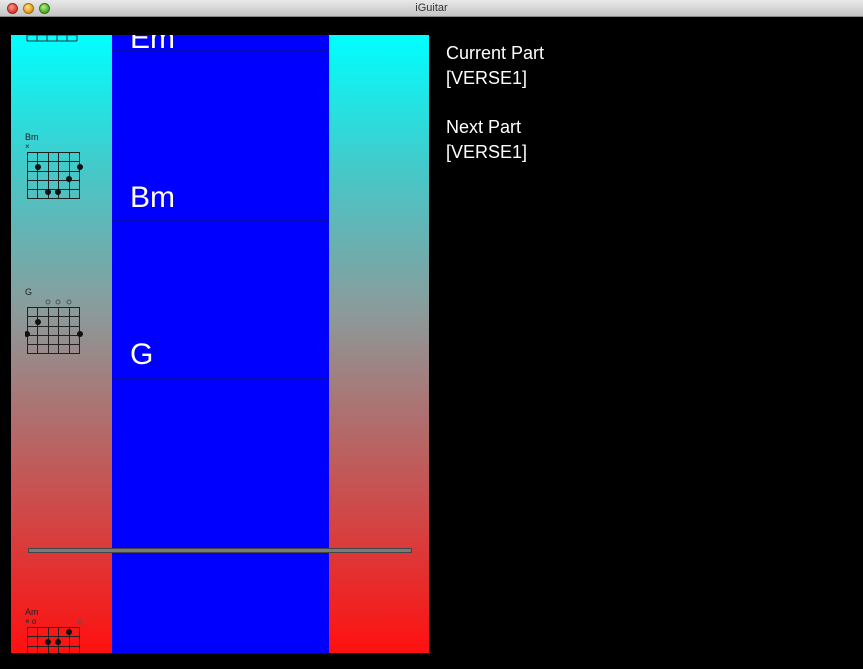 This screenshot has width=863, height=669. What do you see at coordinates (220, 550) in the screenshot?
I see `playhead-bar` at bounding box center [220, 550].